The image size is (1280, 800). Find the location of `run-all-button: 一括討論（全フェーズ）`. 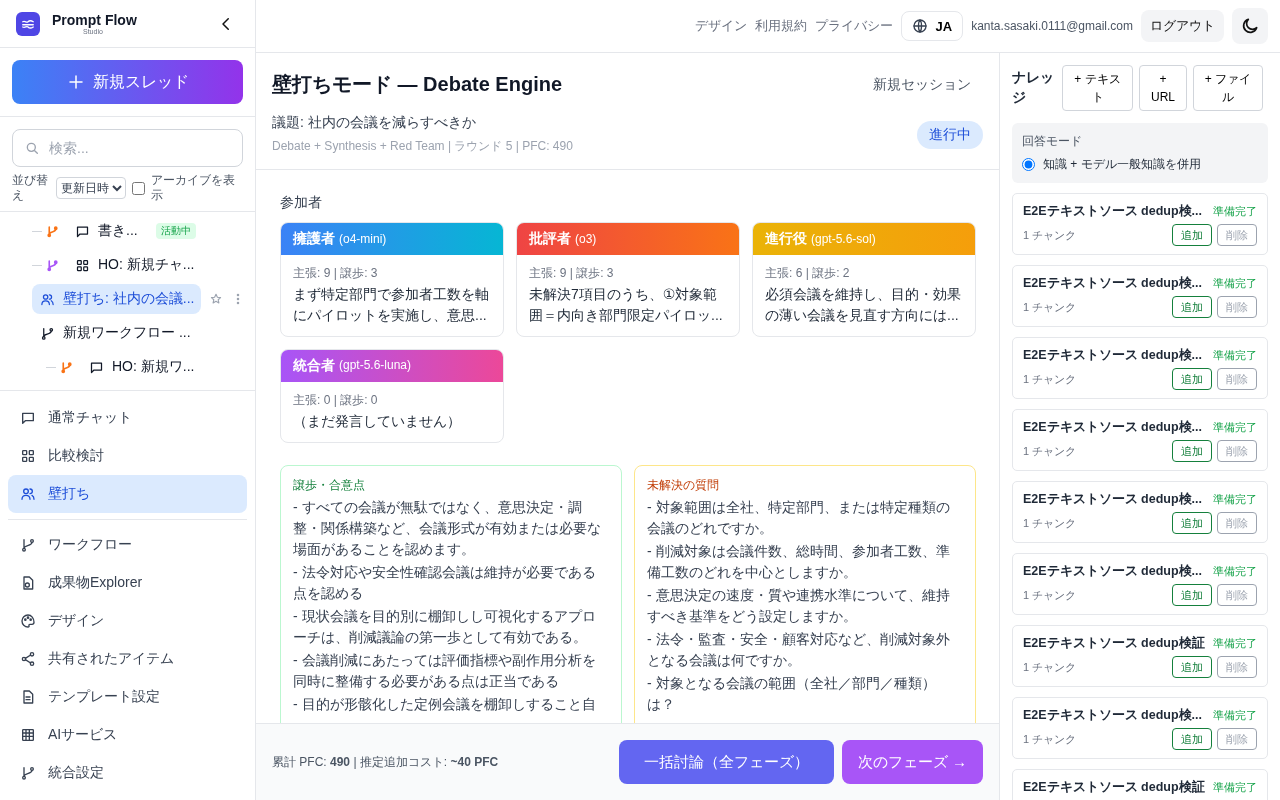

run-all-button: 一括討論（全フェーズ） is located at coordinates (726, 762).